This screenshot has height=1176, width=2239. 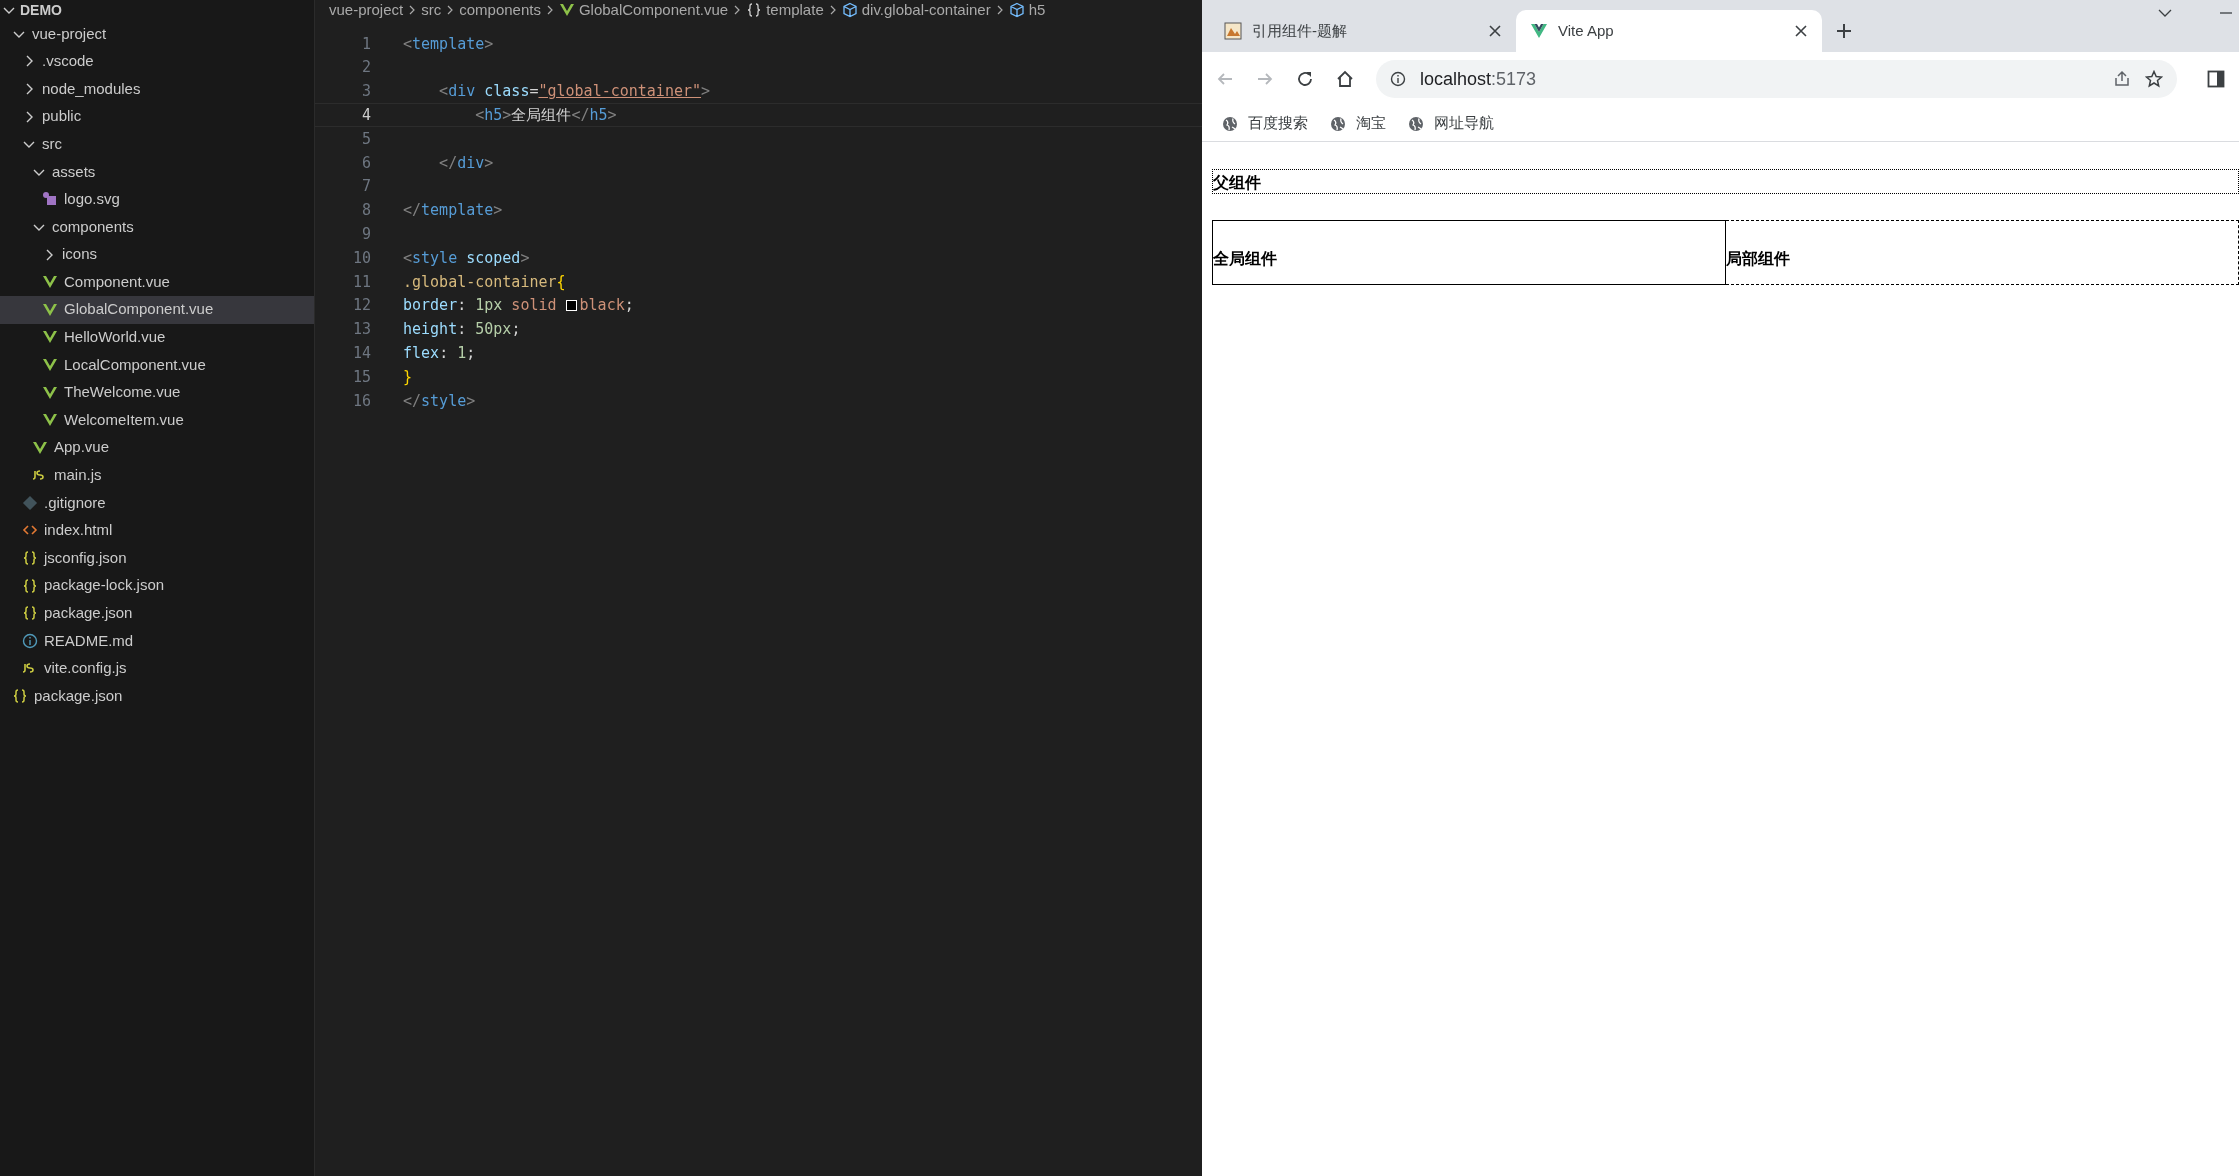 What do you see at coordinates (157, 199) in the screenshot?
I see `tree-item: logo.svg` at bounding box center [157, 199].